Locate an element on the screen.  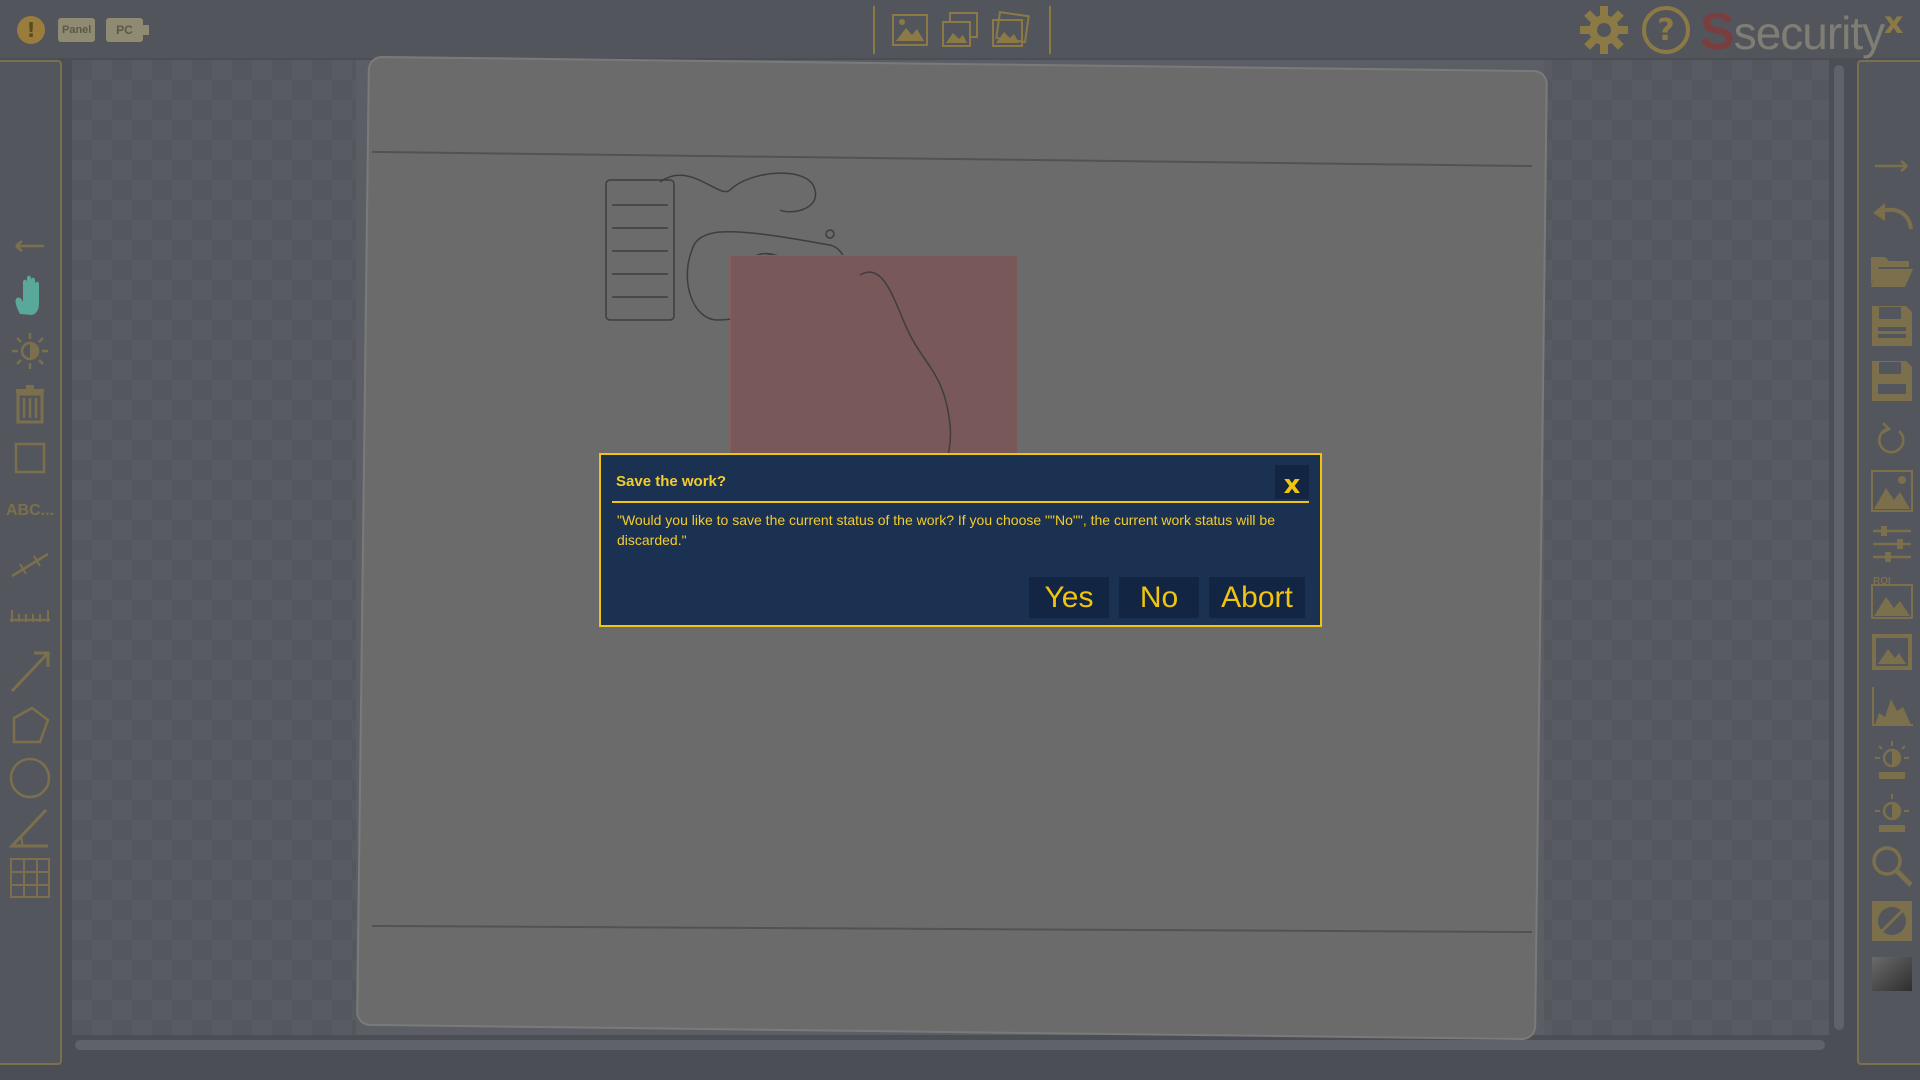
auto-brightness-icon is located at coordinates (1892, 761).